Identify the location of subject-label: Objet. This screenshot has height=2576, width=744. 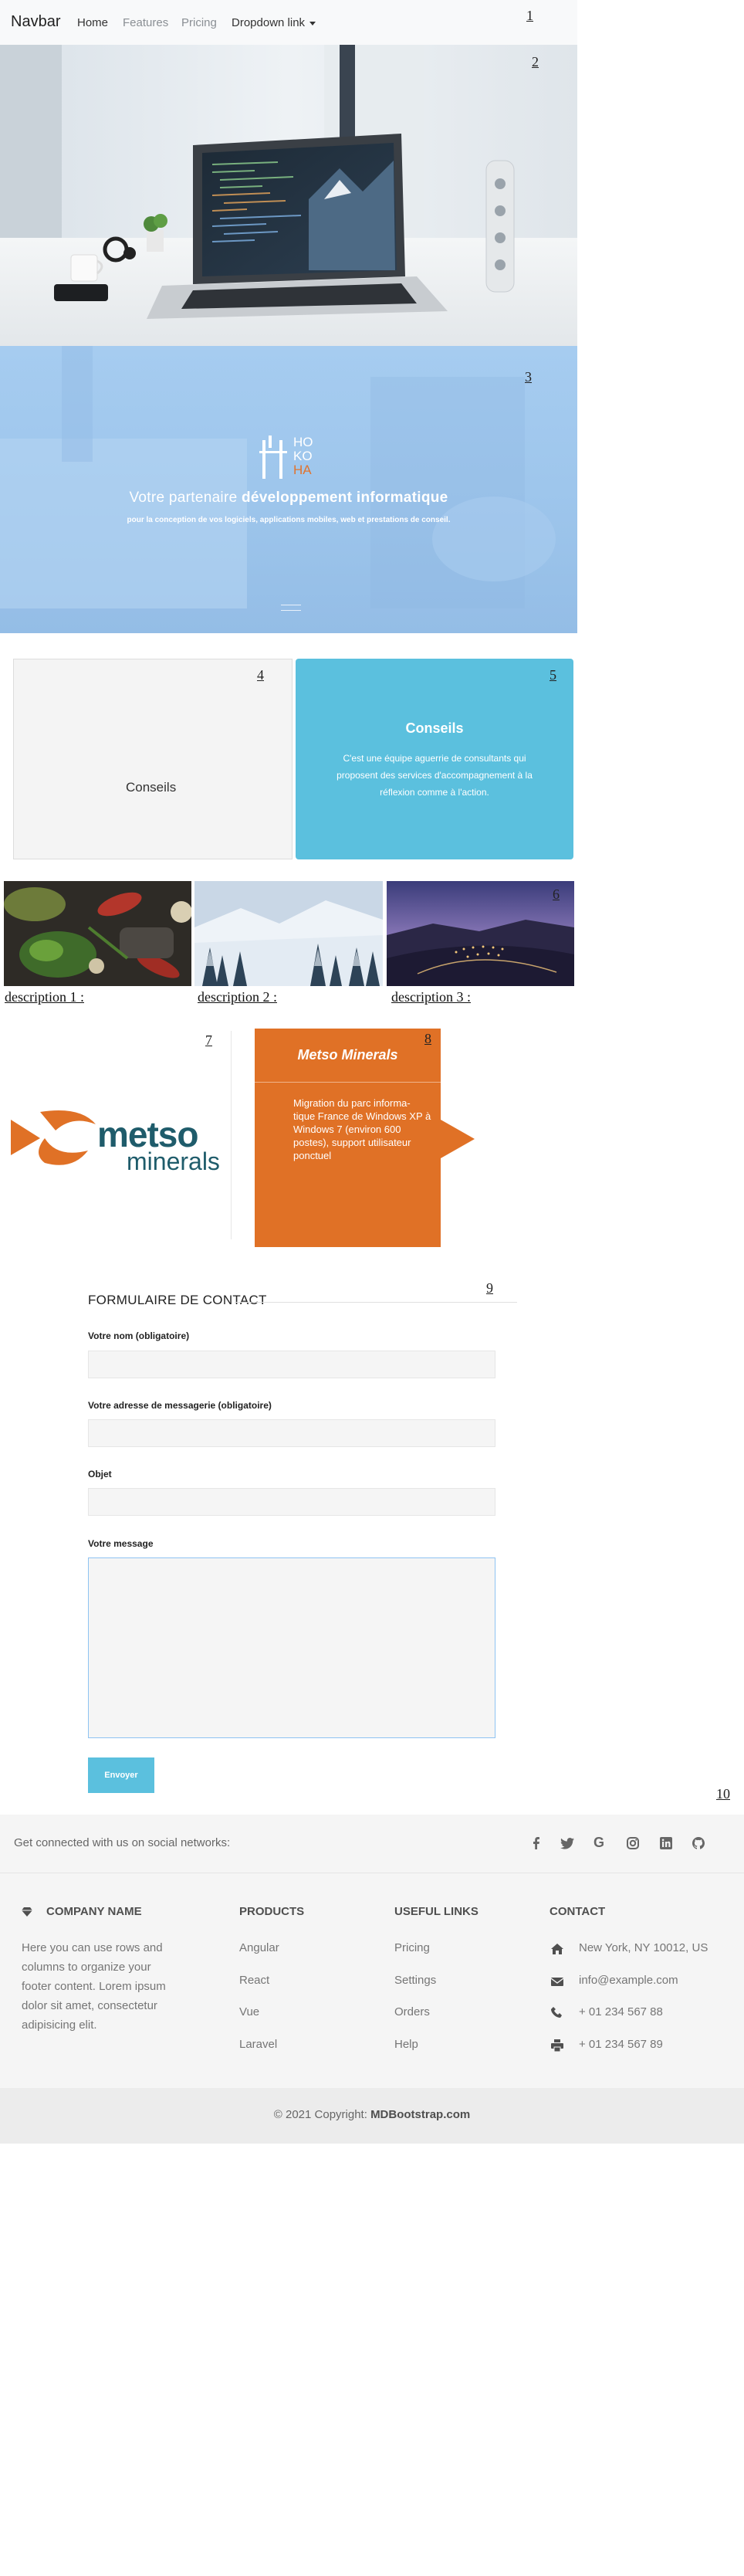
(100, 1474).